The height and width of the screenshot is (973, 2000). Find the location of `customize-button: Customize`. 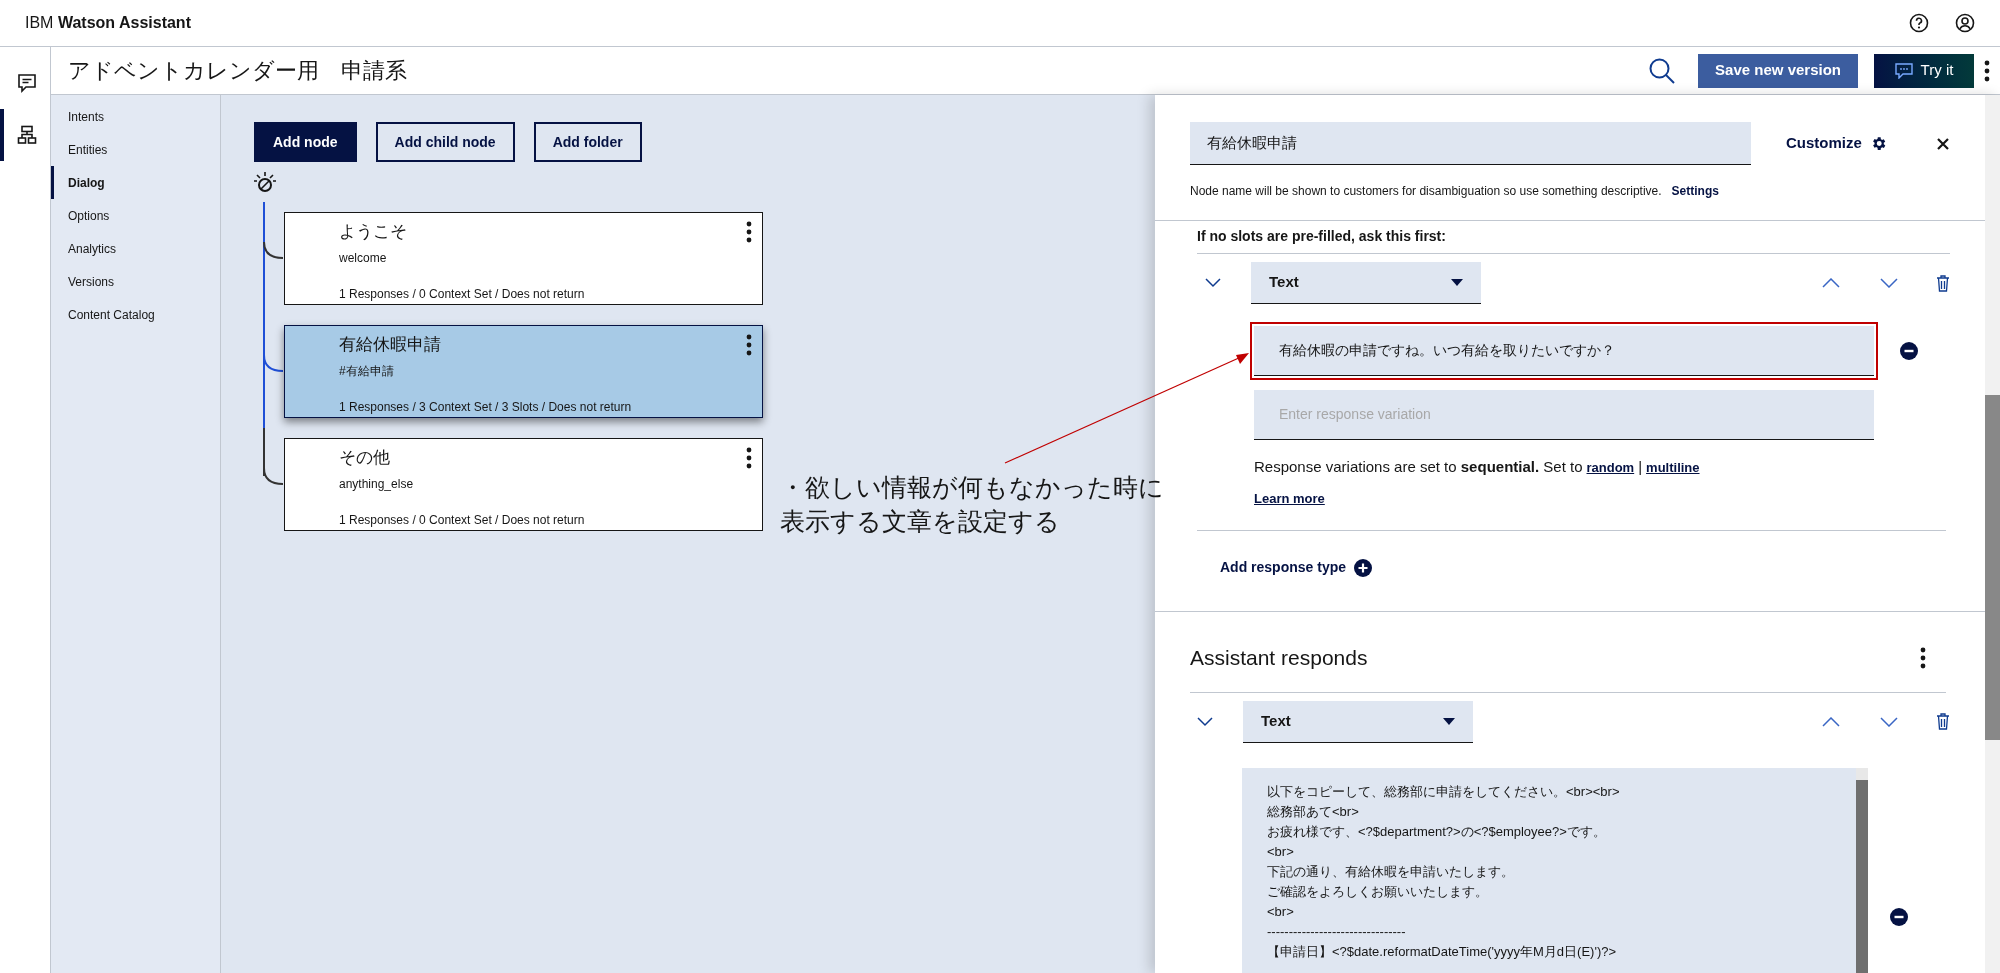

customize-button: Customize is located at coordinates (1836, 143).